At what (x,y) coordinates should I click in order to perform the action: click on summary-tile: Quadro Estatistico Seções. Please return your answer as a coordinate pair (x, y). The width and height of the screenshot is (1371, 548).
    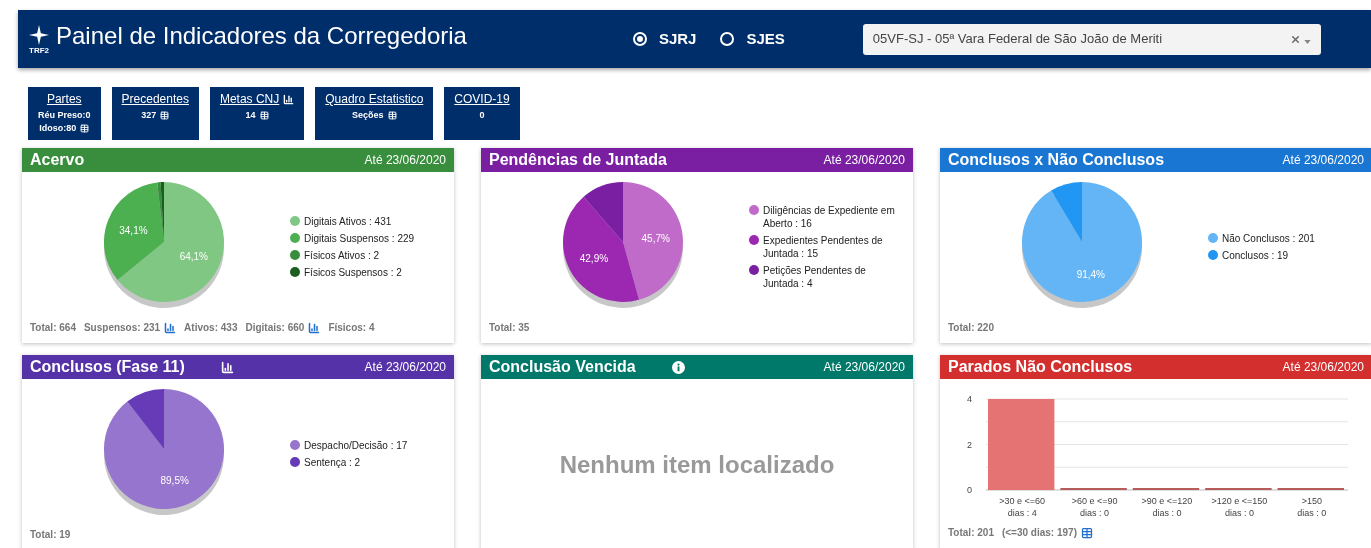
    Looking at the image, I should click on (374, 113).